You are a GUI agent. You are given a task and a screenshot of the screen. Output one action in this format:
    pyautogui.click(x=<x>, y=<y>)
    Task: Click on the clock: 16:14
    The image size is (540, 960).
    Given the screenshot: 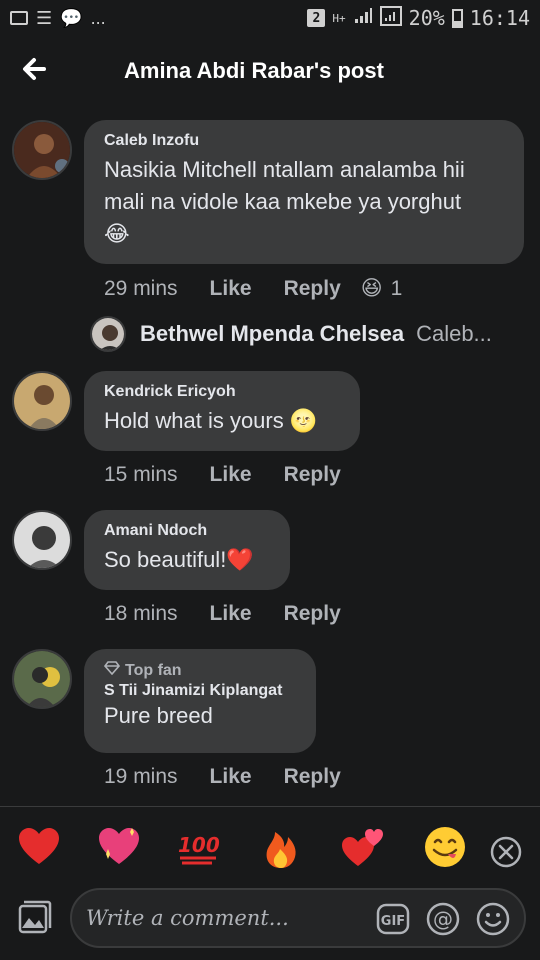 What is the action you would take?
    pyautogui.click(x=499, y=18)
    